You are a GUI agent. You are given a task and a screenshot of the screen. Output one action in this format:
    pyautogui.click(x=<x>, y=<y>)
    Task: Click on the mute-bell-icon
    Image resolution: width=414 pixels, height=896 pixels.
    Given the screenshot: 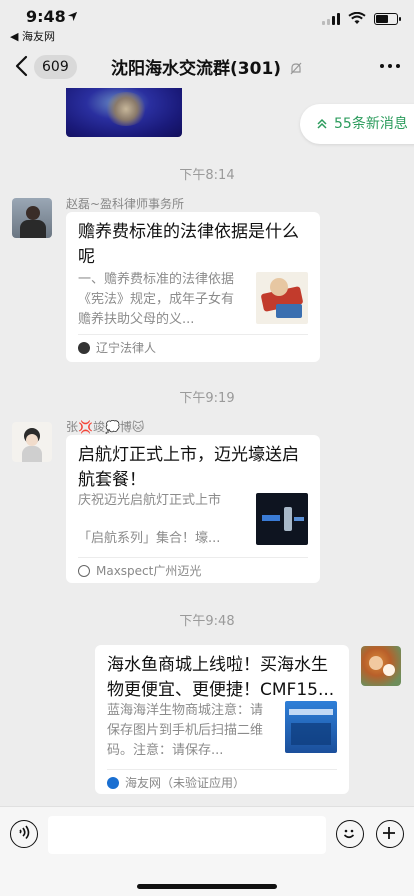 What is the action you would take?
    pyautogui.click(x=296, y=68)
    